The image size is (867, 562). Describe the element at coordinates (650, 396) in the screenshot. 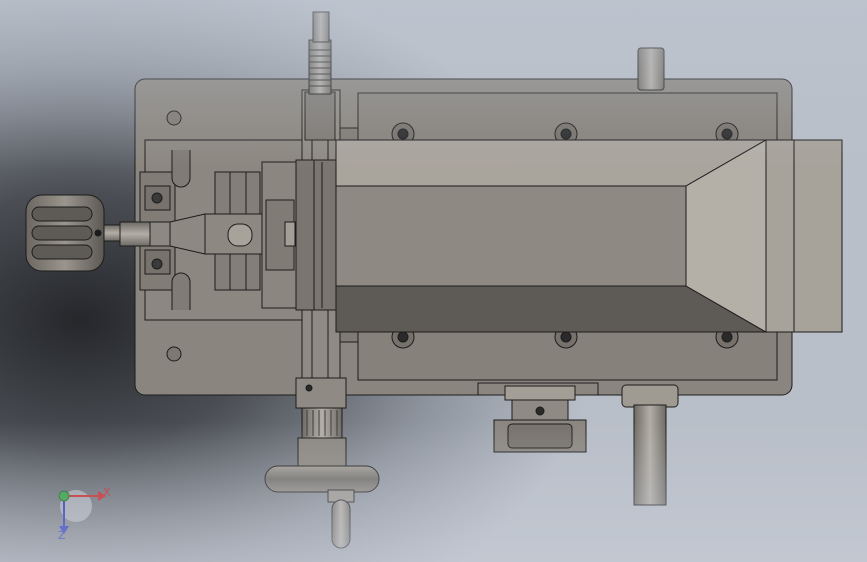

I see `bottom-right-collar` at that location.